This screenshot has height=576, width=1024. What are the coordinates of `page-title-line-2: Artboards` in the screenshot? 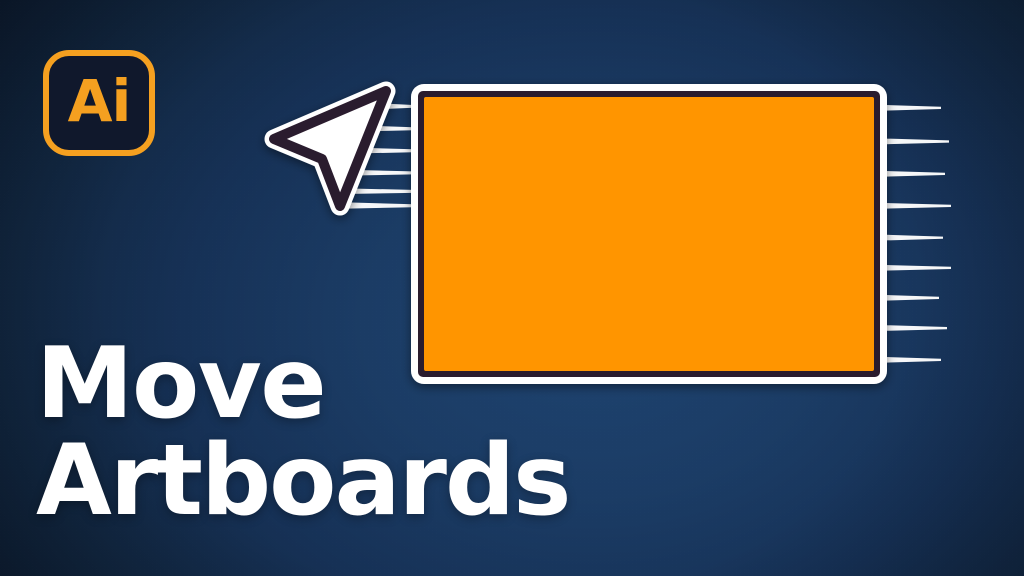 It's located at (303, 481).